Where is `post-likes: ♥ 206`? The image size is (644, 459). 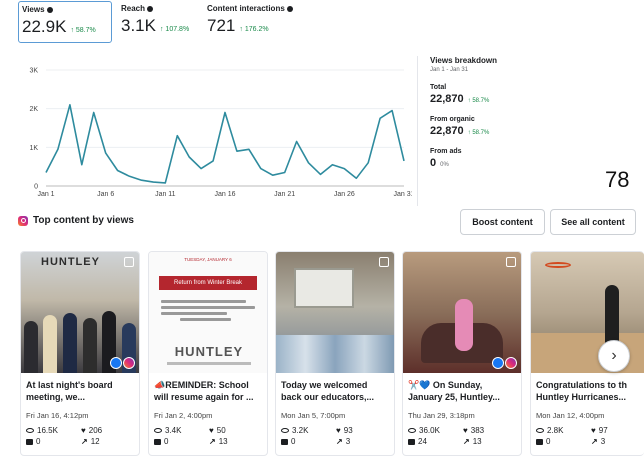
post-likes: ♥ 206 is located at coordinates (92, 430).